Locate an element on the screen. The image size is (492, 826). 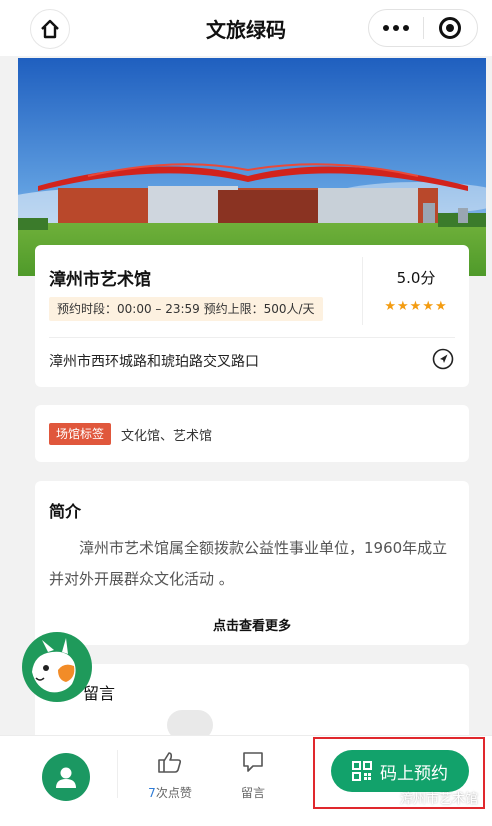
target-icon is located at coordinates (450, 28).